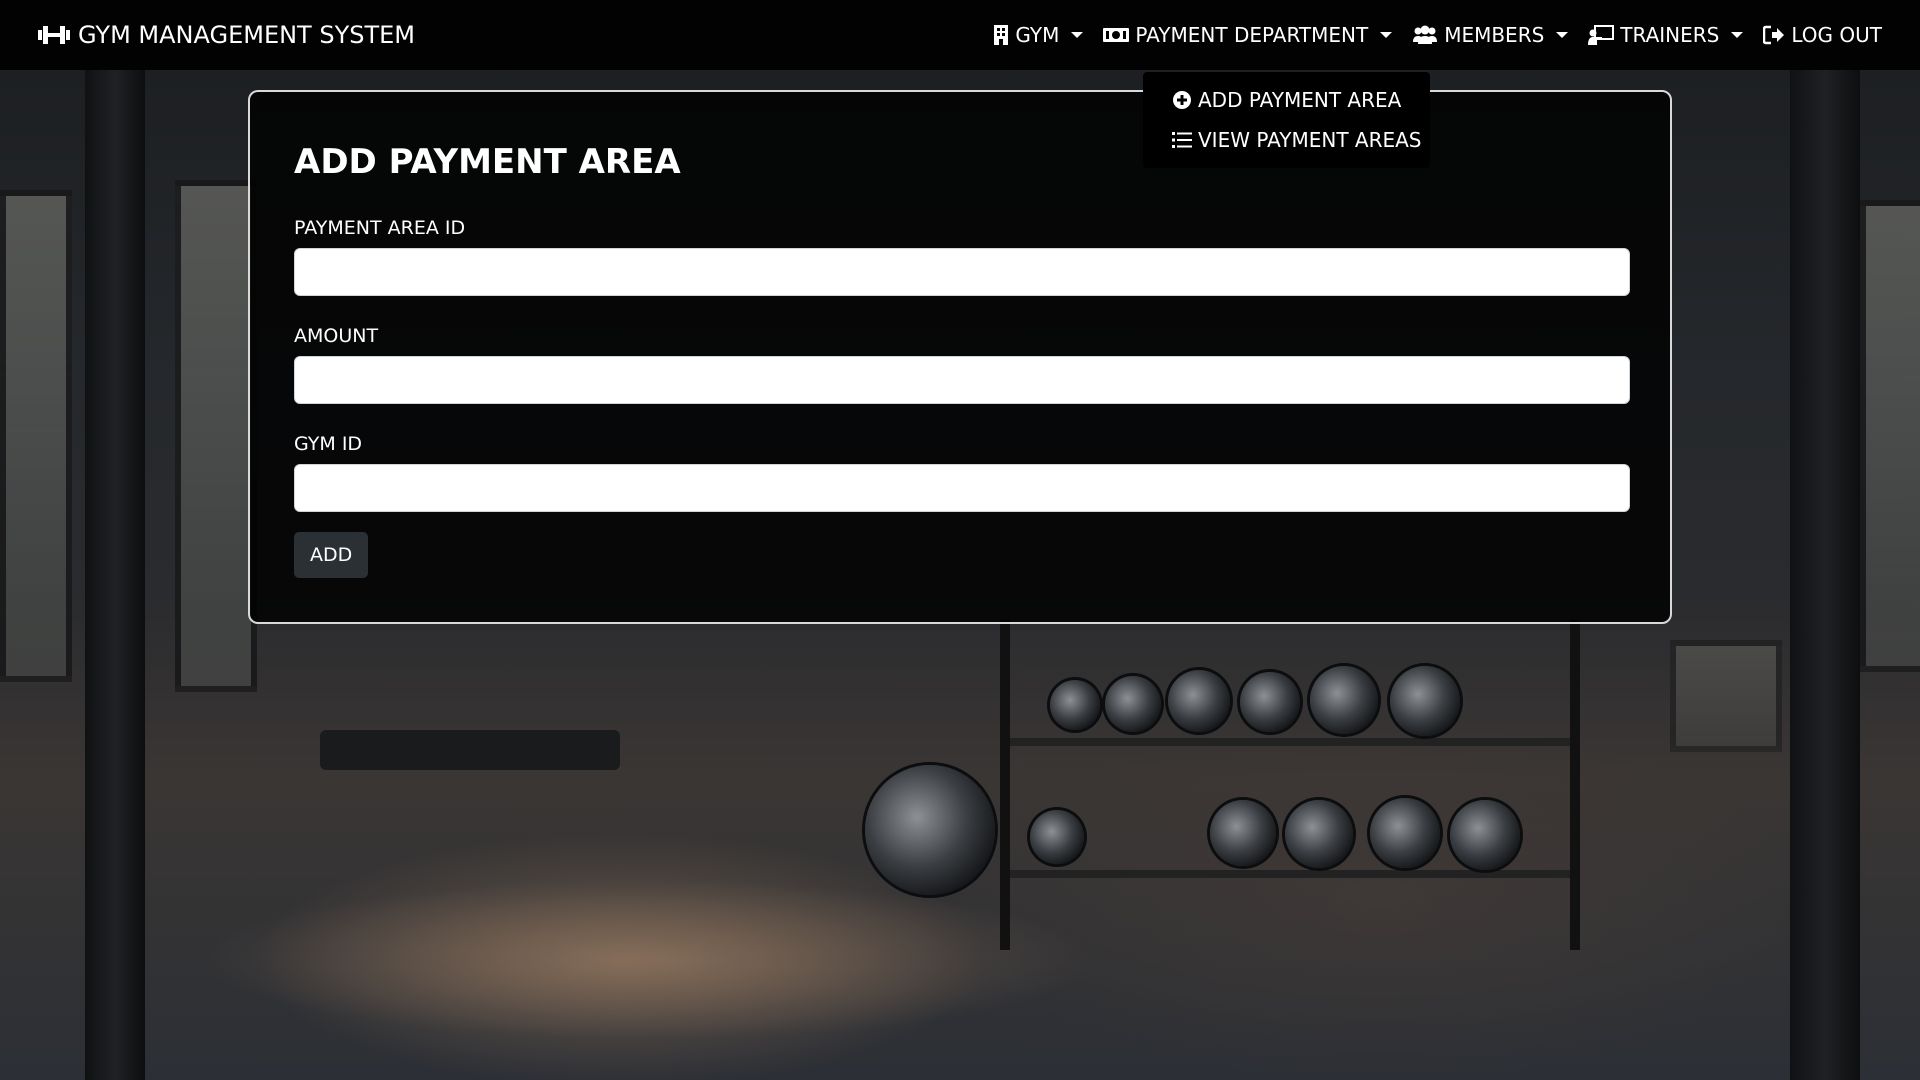  I want to click on add-button: ADD, so click(331, 555).